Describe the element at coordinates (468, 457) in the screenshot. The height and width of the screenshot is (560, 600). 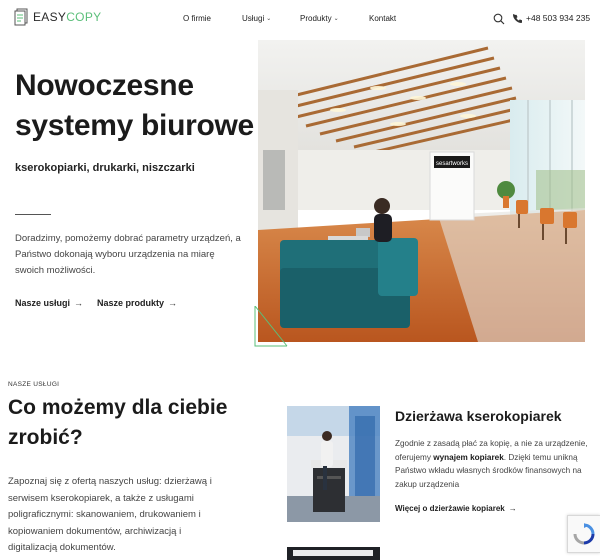
I see `card-description-highlight: wynajem kopiarek` at that location.